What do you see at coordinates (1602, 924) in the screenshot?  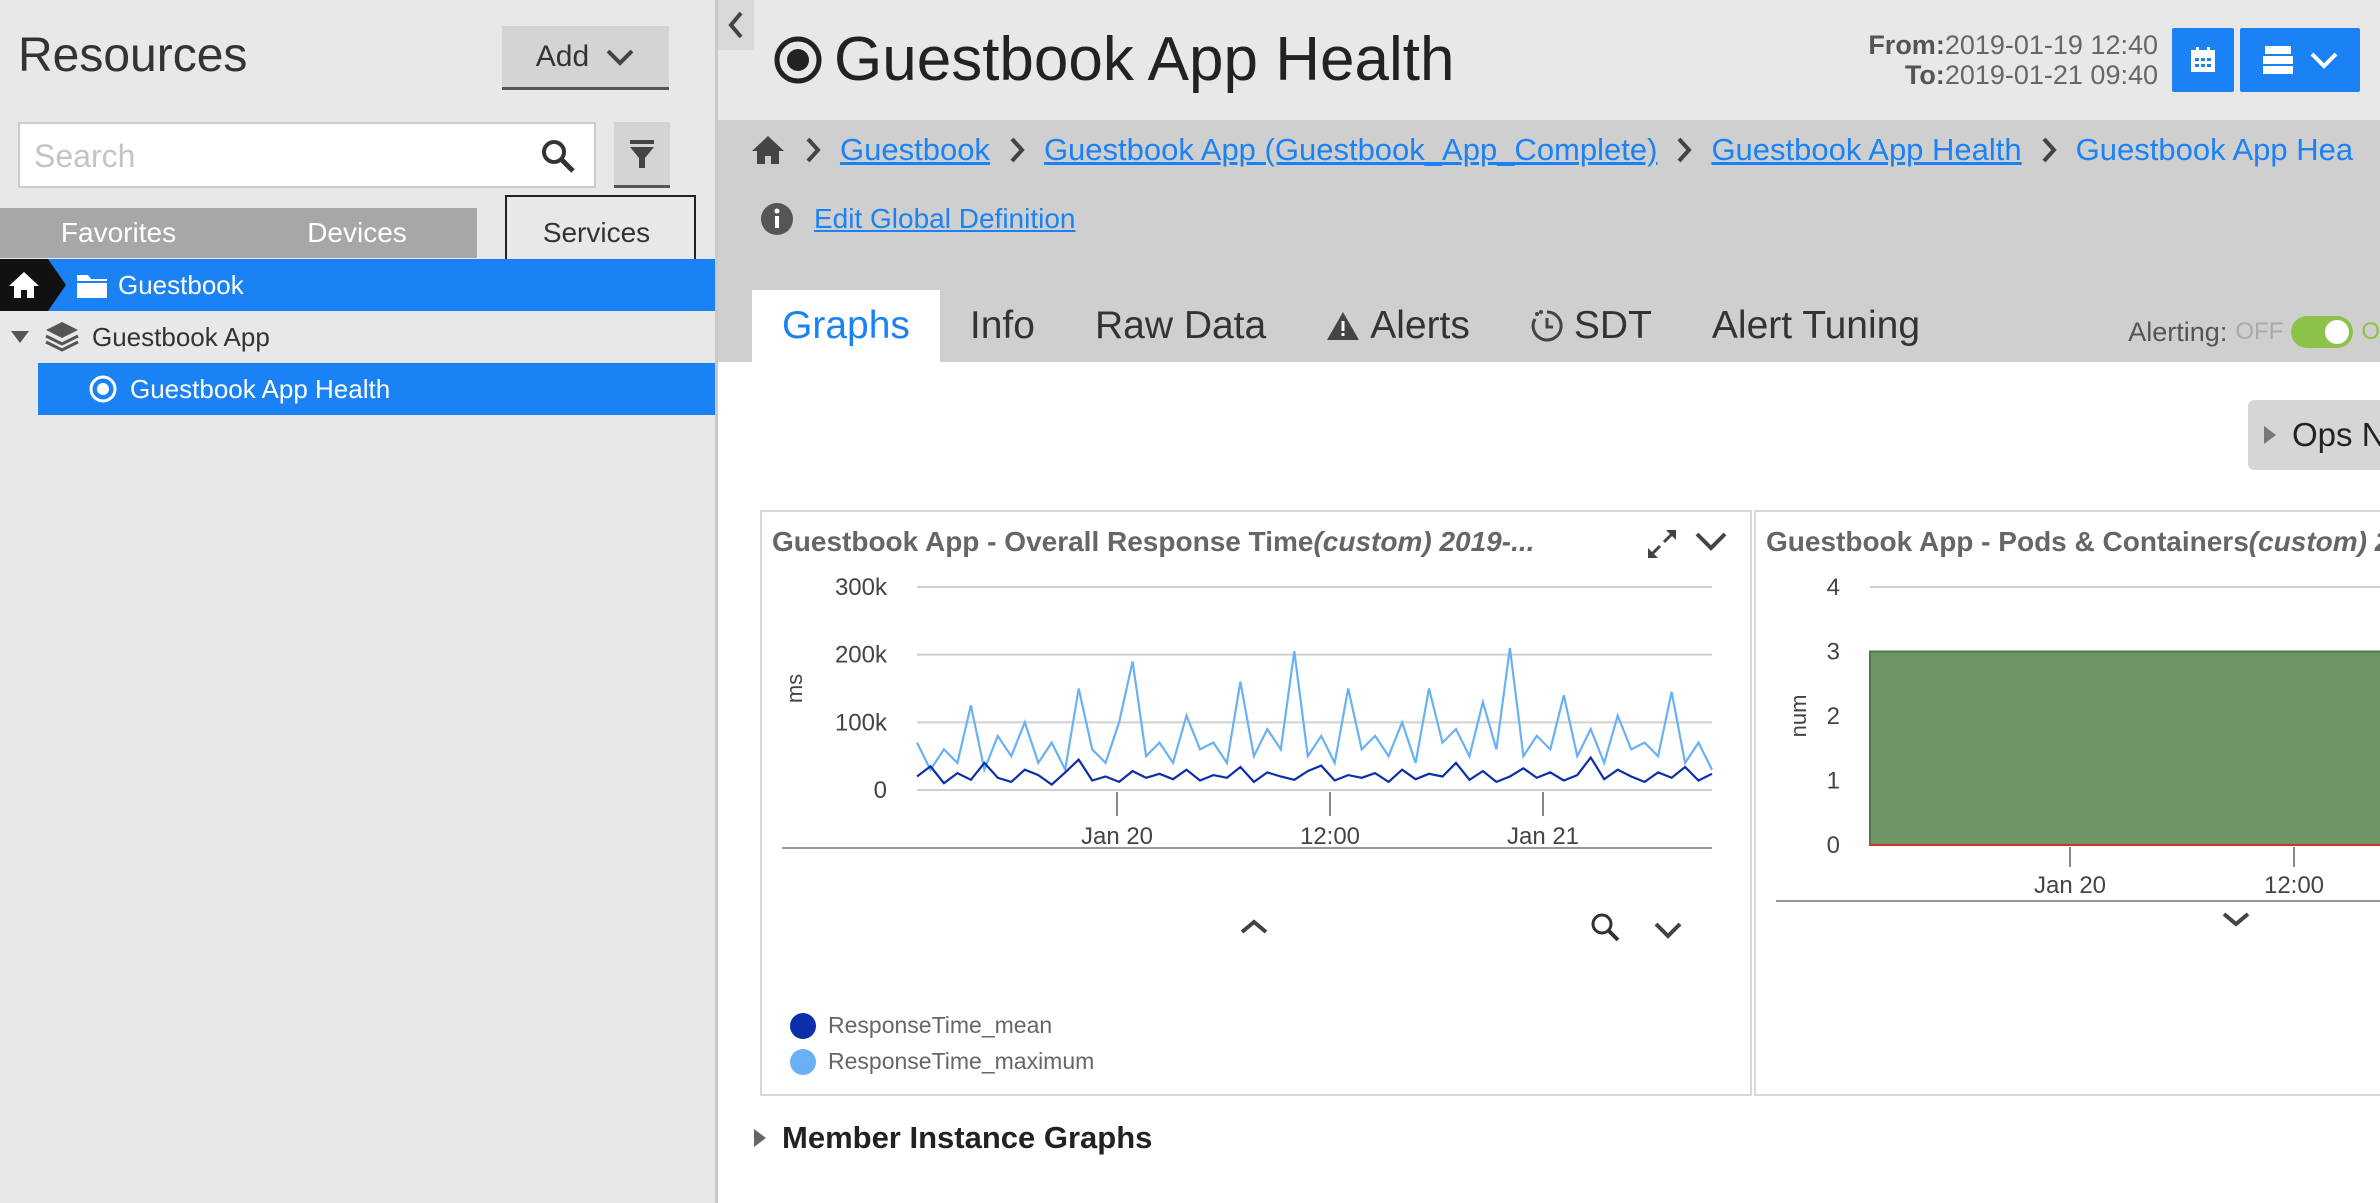 I see `zoom-icon-lens` at bounding box center [1602, 924].